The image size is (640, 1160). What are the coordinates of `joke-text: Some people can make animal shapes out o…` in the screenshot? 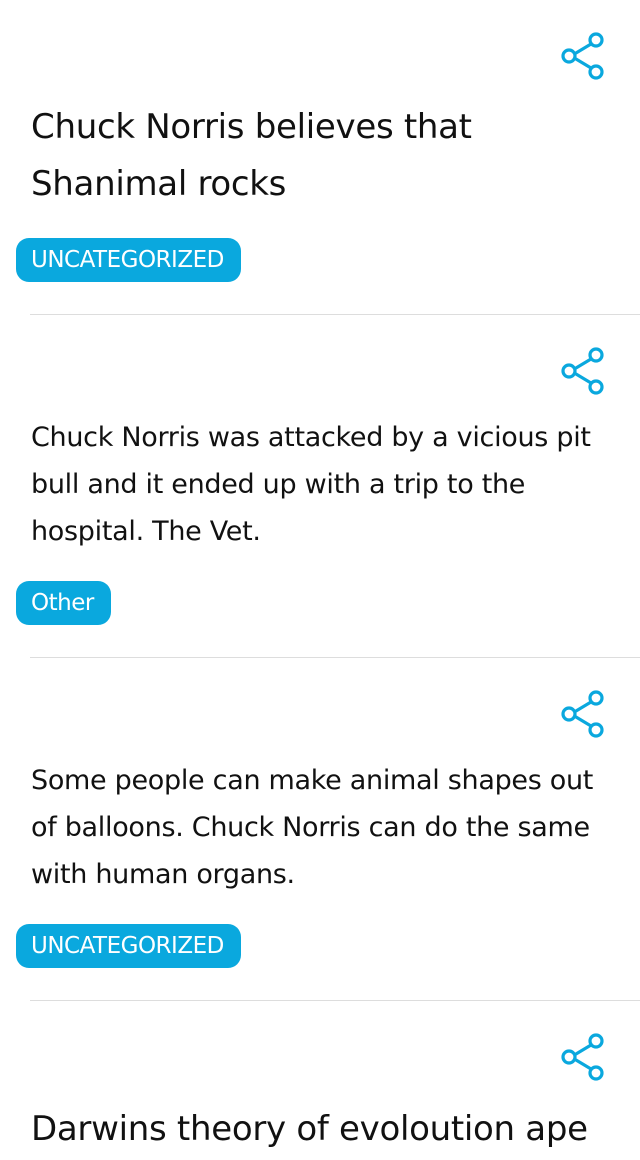 It's located at (312, 827).